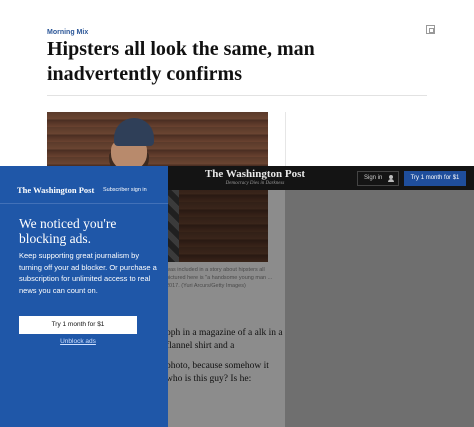 The width and height of the screenshot is (474, 427). I want to click on photo-beanie, so click(134, 132).